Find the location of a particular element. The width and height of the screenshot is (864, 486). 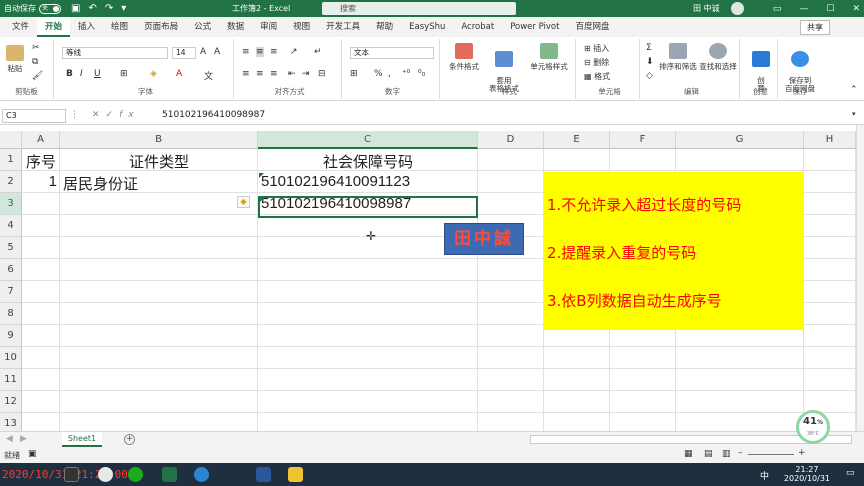

borders-icon: ⊞ is located at coordinates (124, 74).